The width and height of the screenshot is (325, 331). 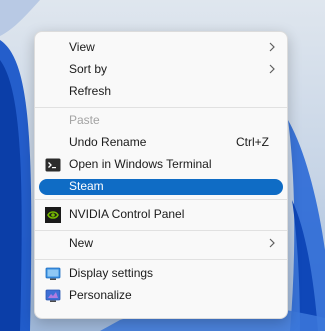 What do you see at coordinates (161, 243) in the screenshot?
I see `menu-item-new: New` at bounding box center [161, 243].